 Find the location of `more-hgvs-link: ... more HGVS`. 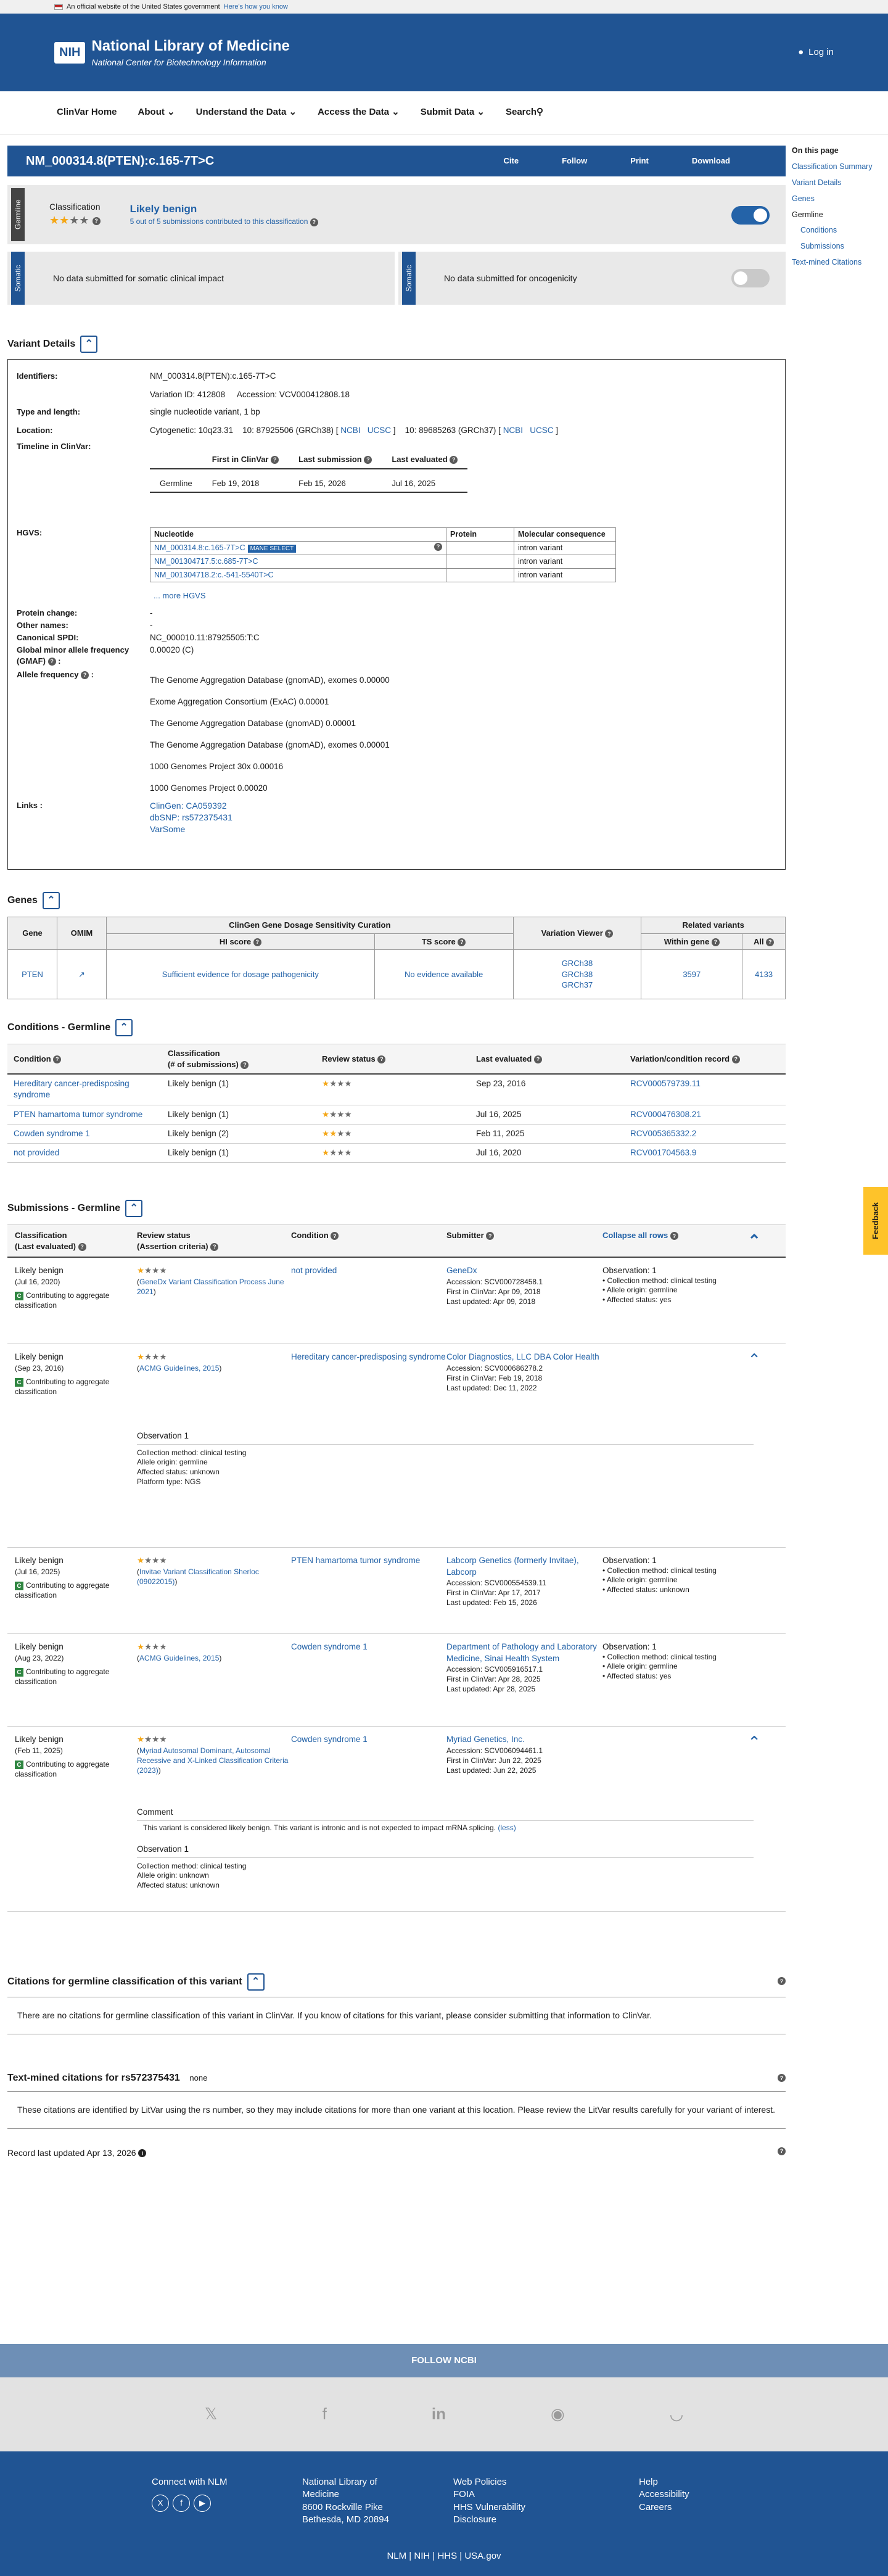

more-hgvs-link: ... more HGVS is located at coordinates (180, 595).